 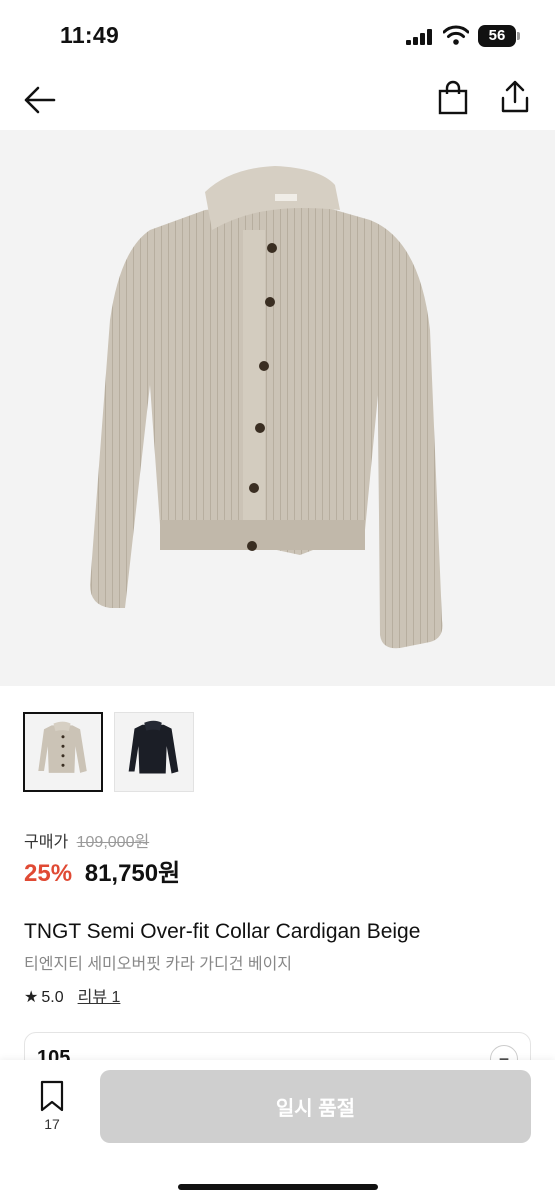 I want to click on product-title-en: TNGT Semi Over-fit Collar Cardigan Beige, so click(x=222, y=931).